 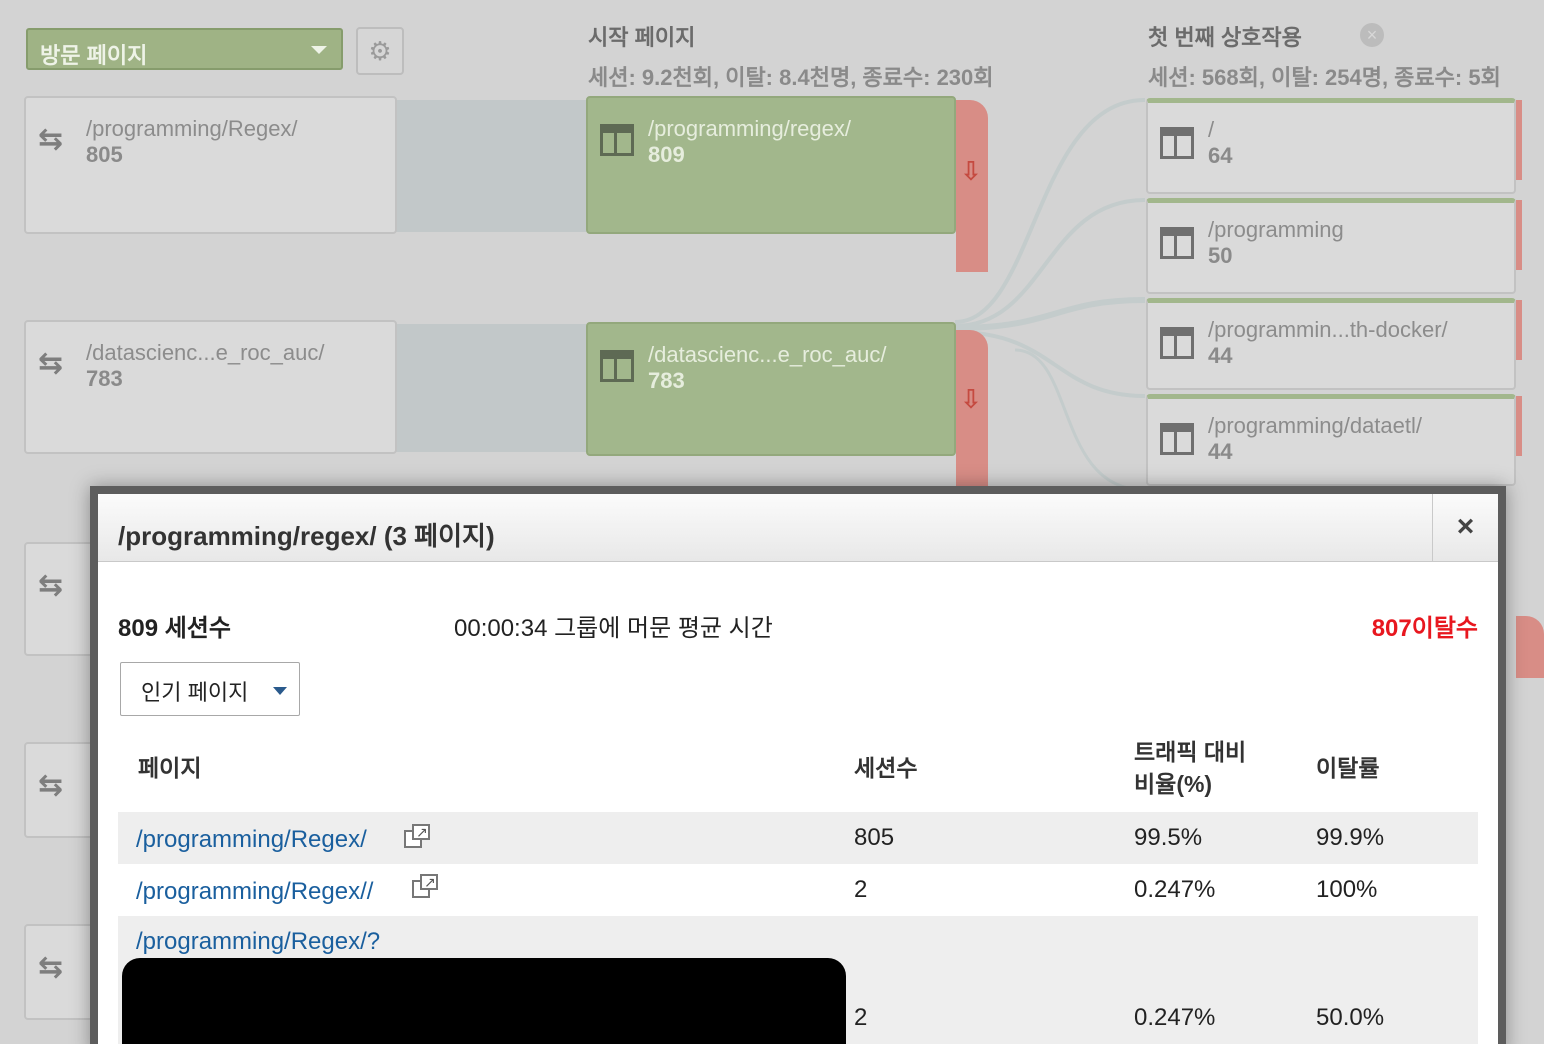 What do you see at coordinates (1190, 768) in the screenshot?
I see `col-header-traffic: 트래픽 대비 비율(%)` at bounding box center [1190, 768].